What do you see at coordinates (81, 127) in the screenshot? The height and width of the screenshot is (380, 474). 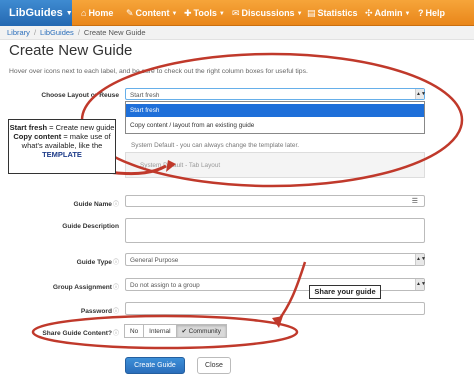 I see `callout-start-fresh-def: = Create new guide` at bounding box center [81, 127].